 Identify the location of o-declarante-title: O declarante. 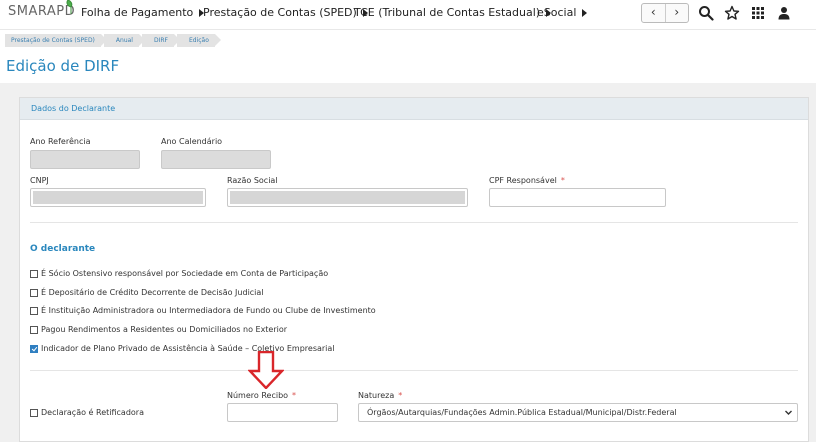
(63, 249).